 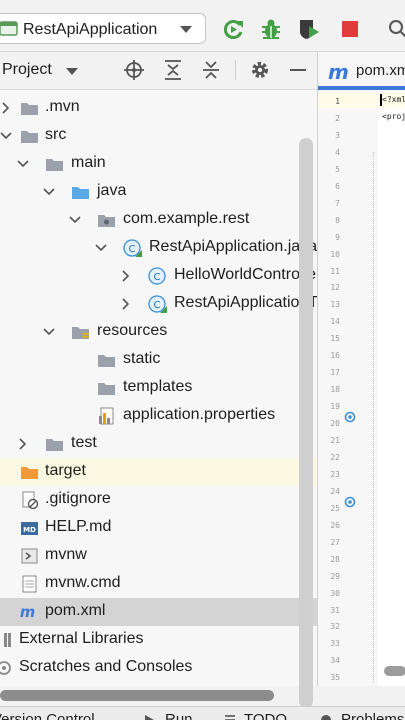 I want to click on tree-item-label: target, so click(x=65, y=470).